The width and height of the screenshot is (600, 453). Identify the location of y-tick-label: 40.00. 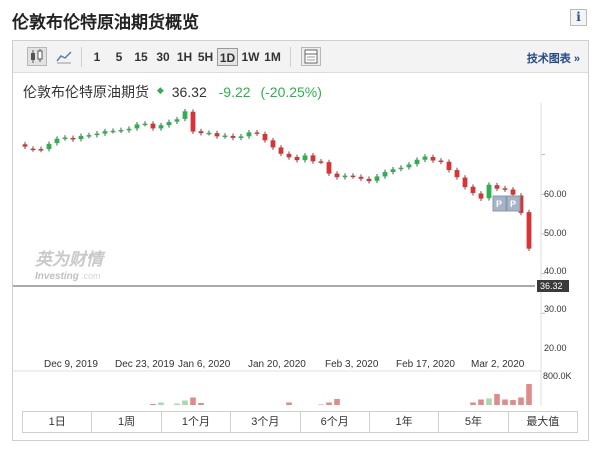
(555, 271).